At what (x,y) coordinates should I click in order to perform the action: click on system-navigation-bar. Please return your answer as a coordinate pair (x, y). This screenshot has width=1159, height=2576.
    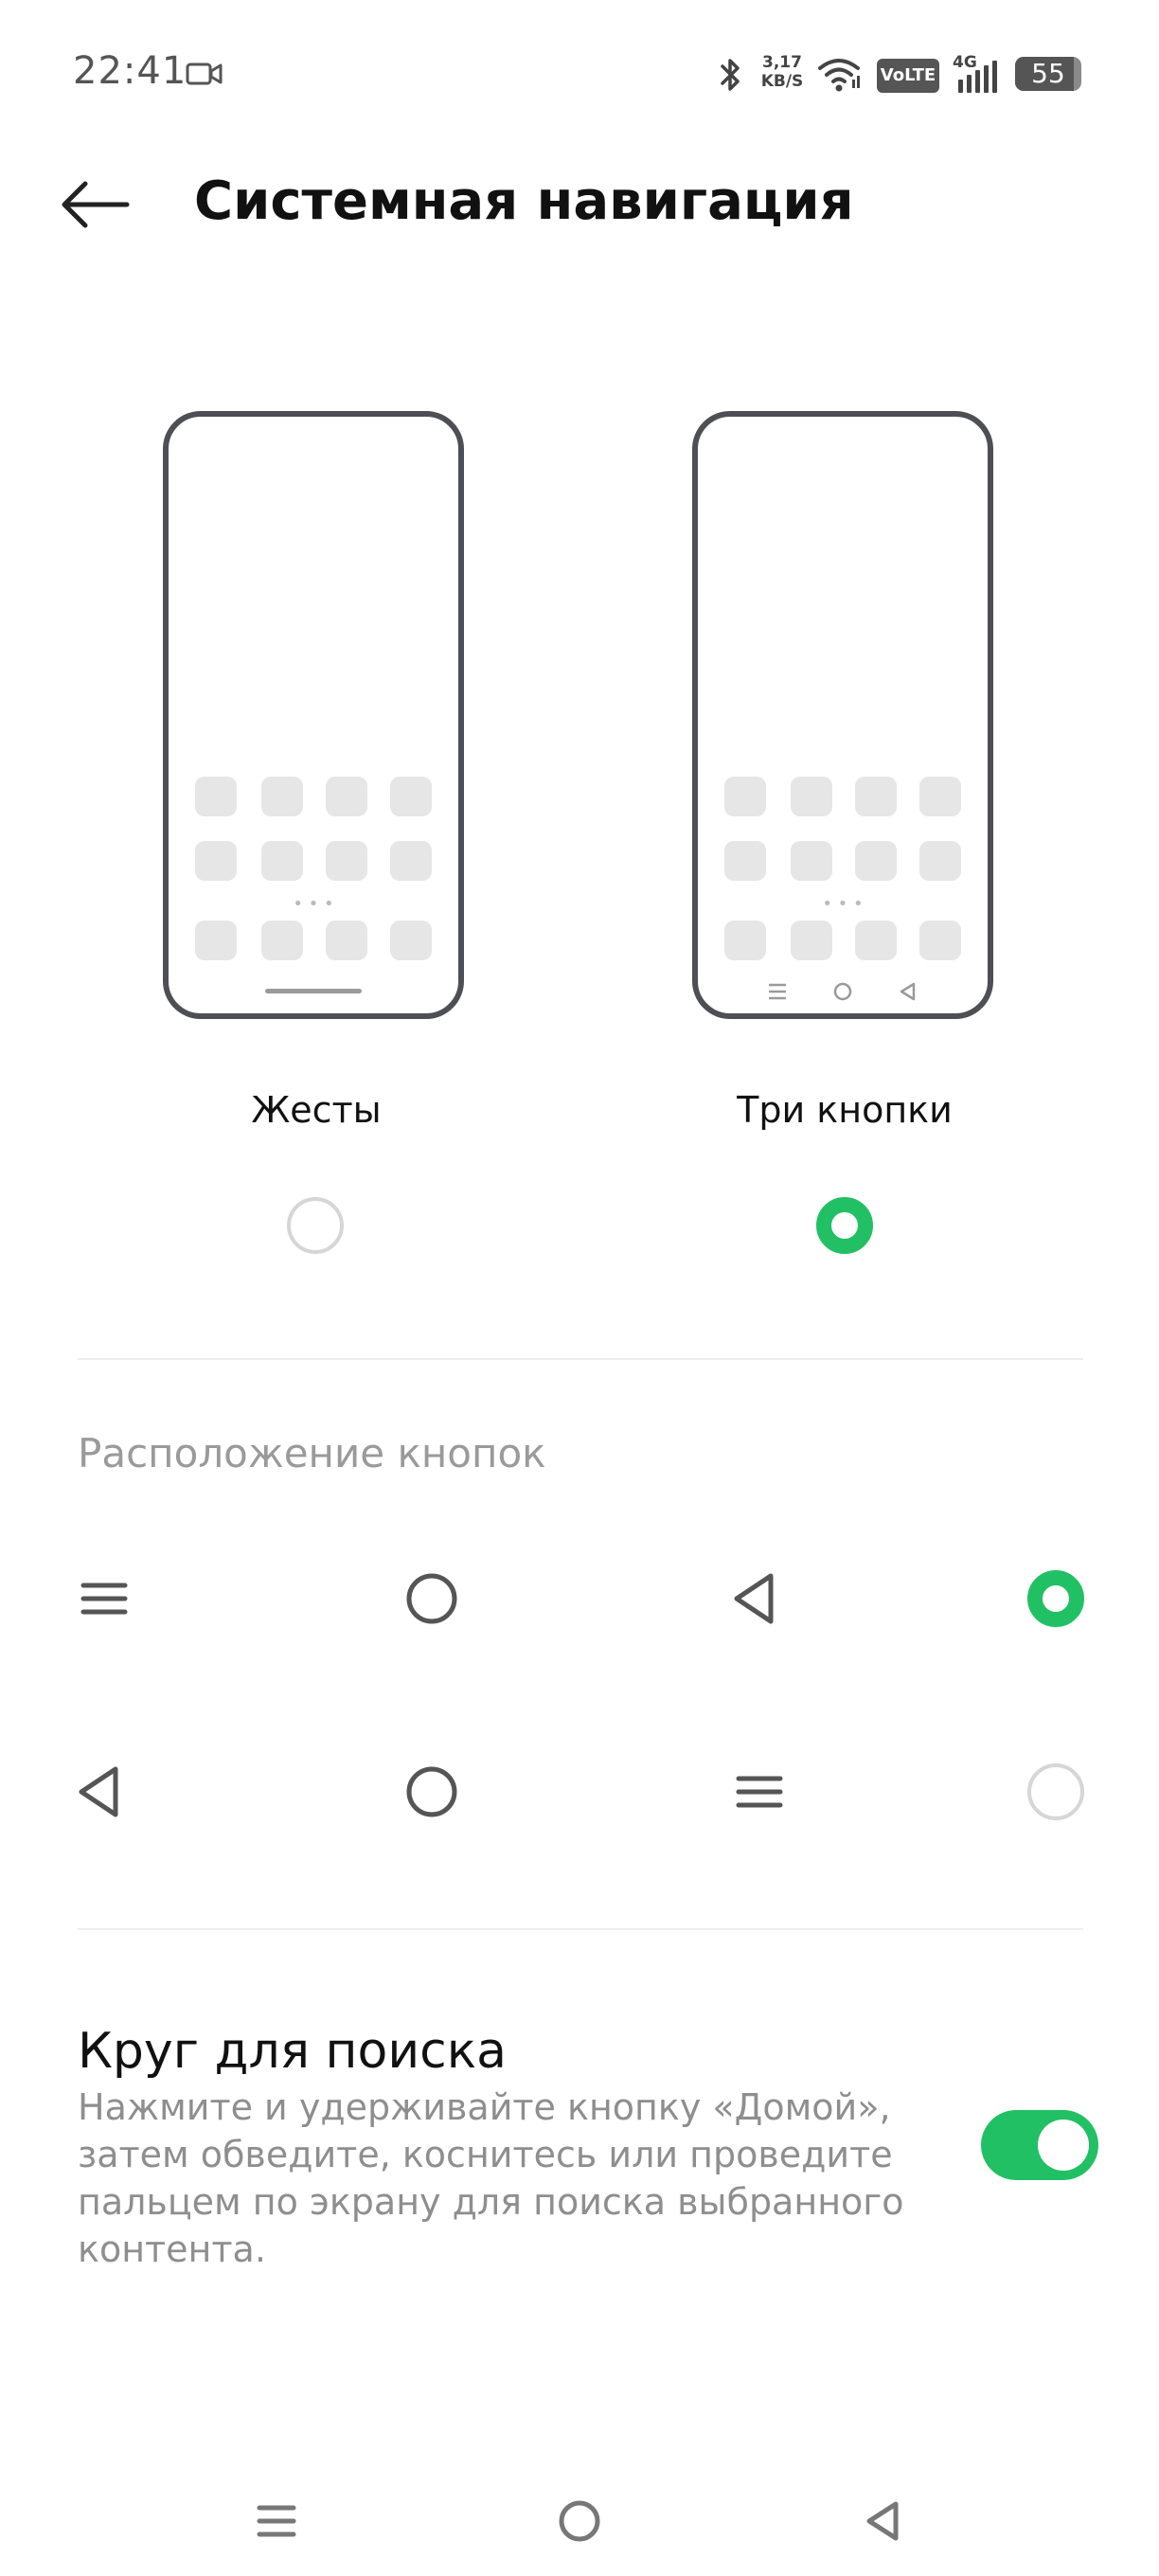
    Looking at the image, I should click on (579, 2521).